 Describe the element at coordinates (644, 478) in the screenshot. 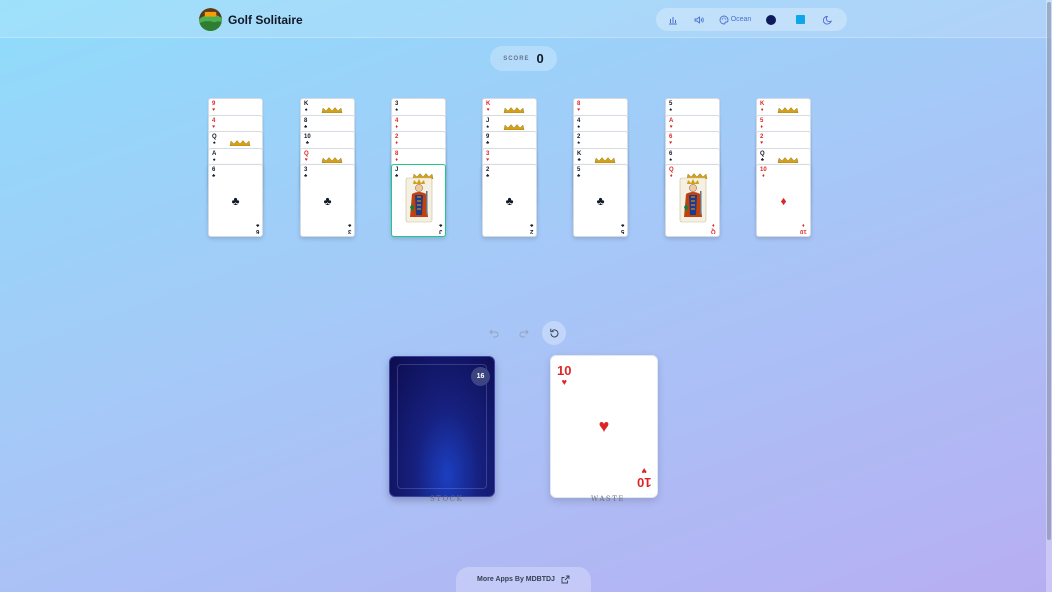

I see `waste-corner-bottom: 10 ♥` at that location.